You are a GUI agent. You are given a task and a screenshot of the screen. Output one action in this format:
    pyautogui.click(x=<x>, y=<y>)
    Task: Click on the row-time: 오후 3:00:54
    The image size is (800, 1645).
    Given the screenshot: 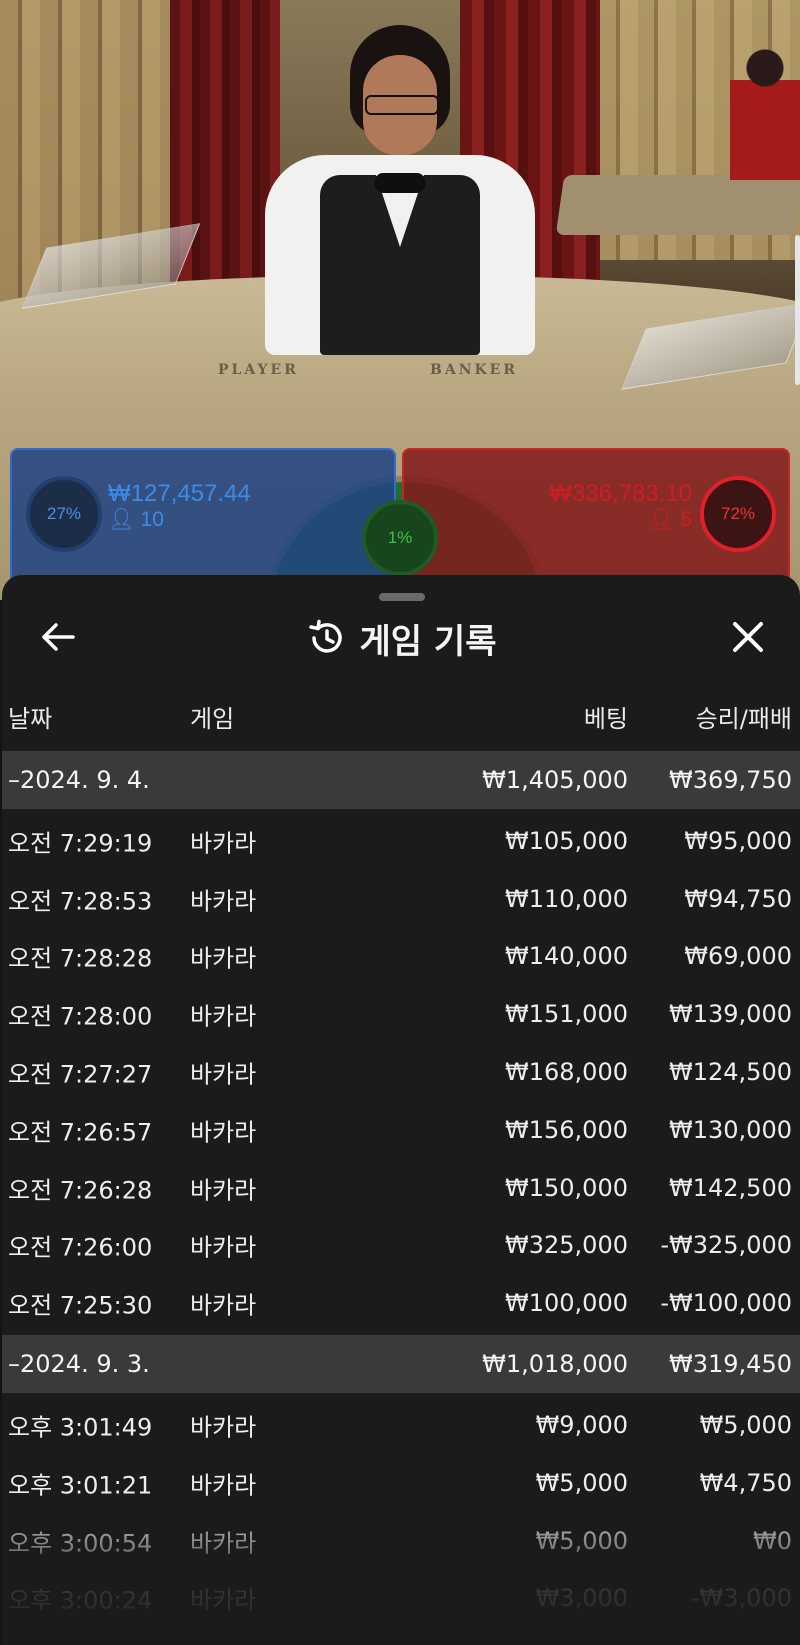 What is the action you would take?
    pyautogui.click(x=80, y=1543)
    